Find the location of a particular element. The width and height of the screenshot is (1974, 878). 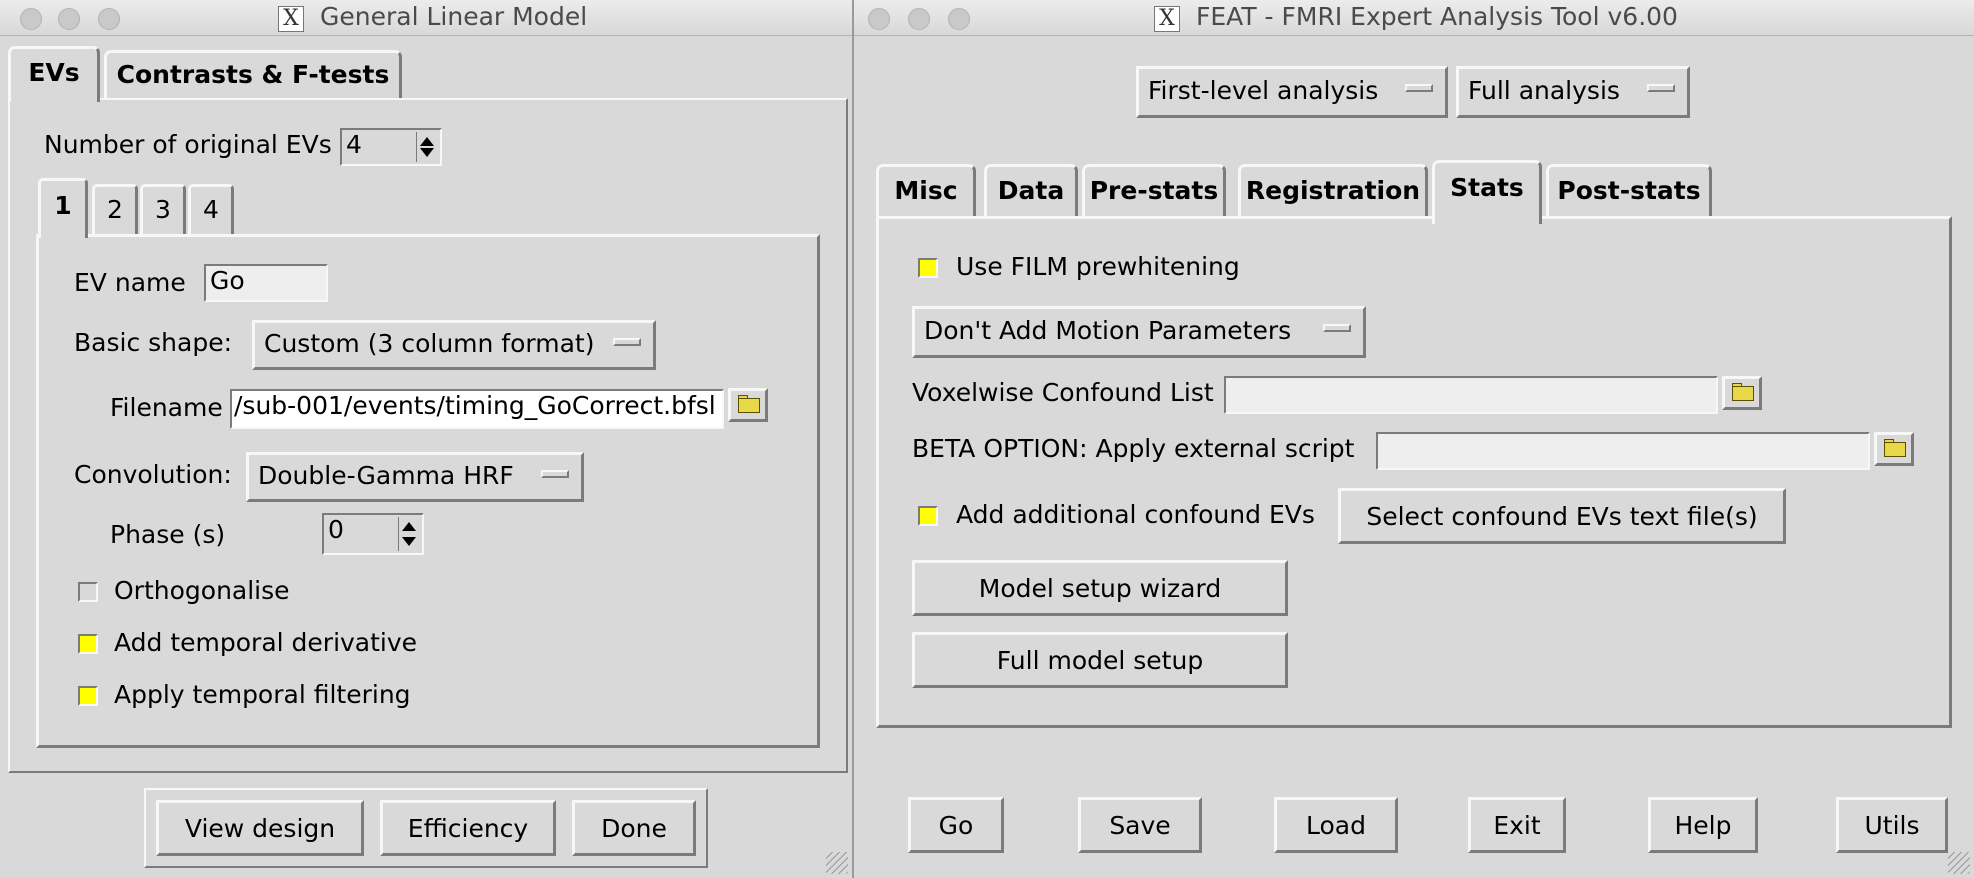

tab-evs: EVs is located at coordinates (54, 74).